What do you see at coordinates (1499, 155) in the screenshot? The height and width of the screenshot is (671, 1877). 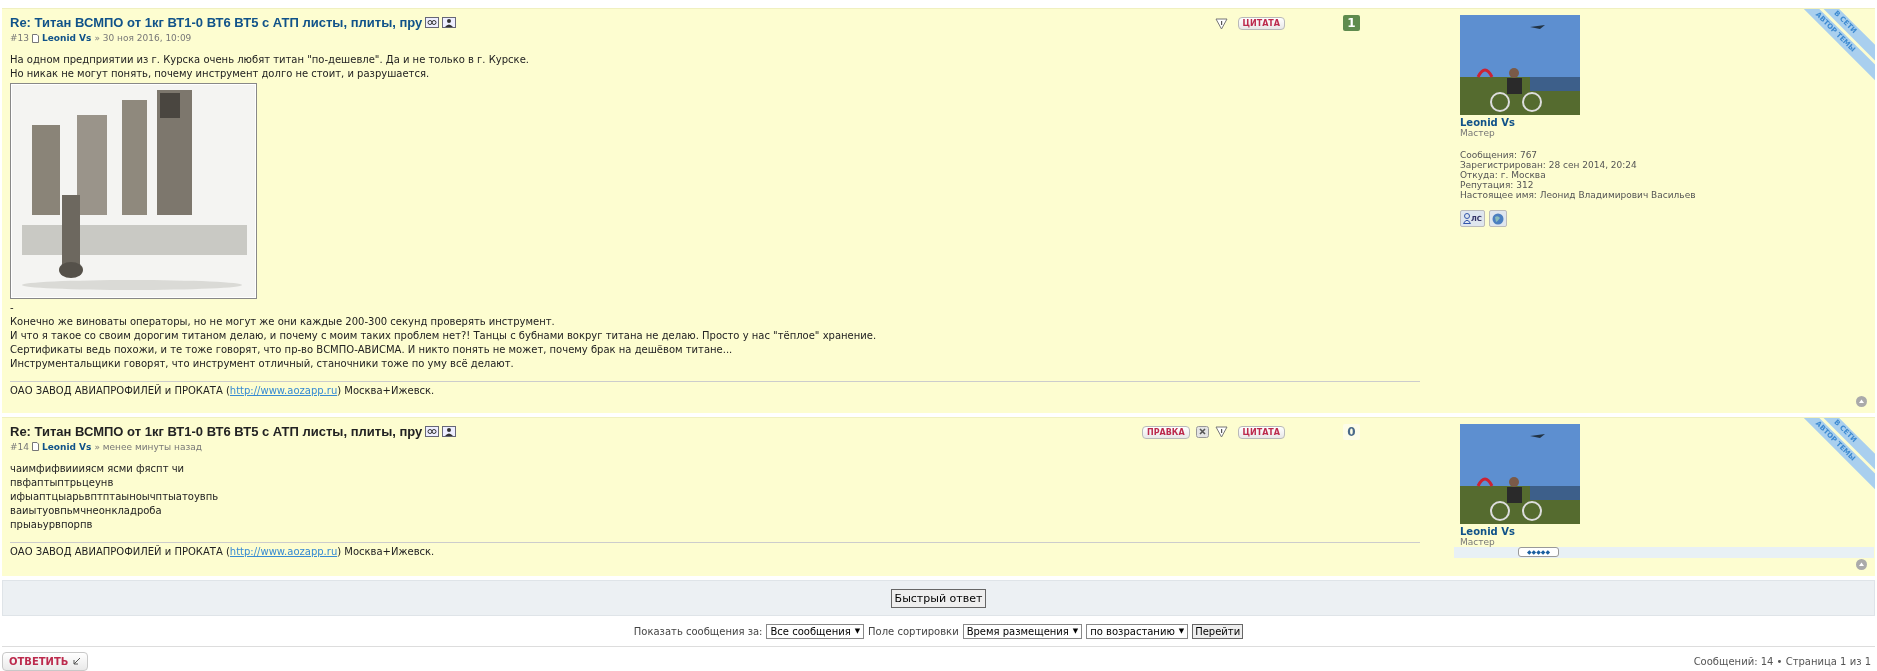 I see `profile-detail: Сообщения: 767` at bounding box center [1499, 155].